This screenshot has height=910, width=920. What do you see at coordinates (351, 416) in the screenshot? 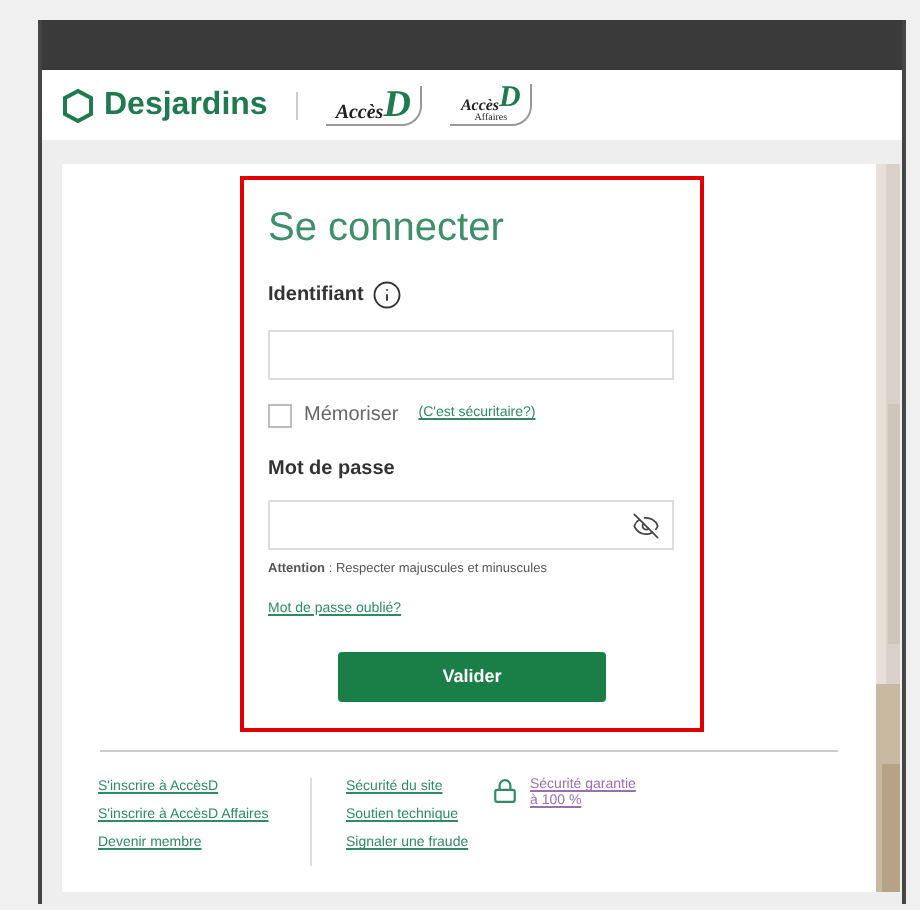
I see `checkbox-label: Mémoriser` at bounding box center [351, 416].